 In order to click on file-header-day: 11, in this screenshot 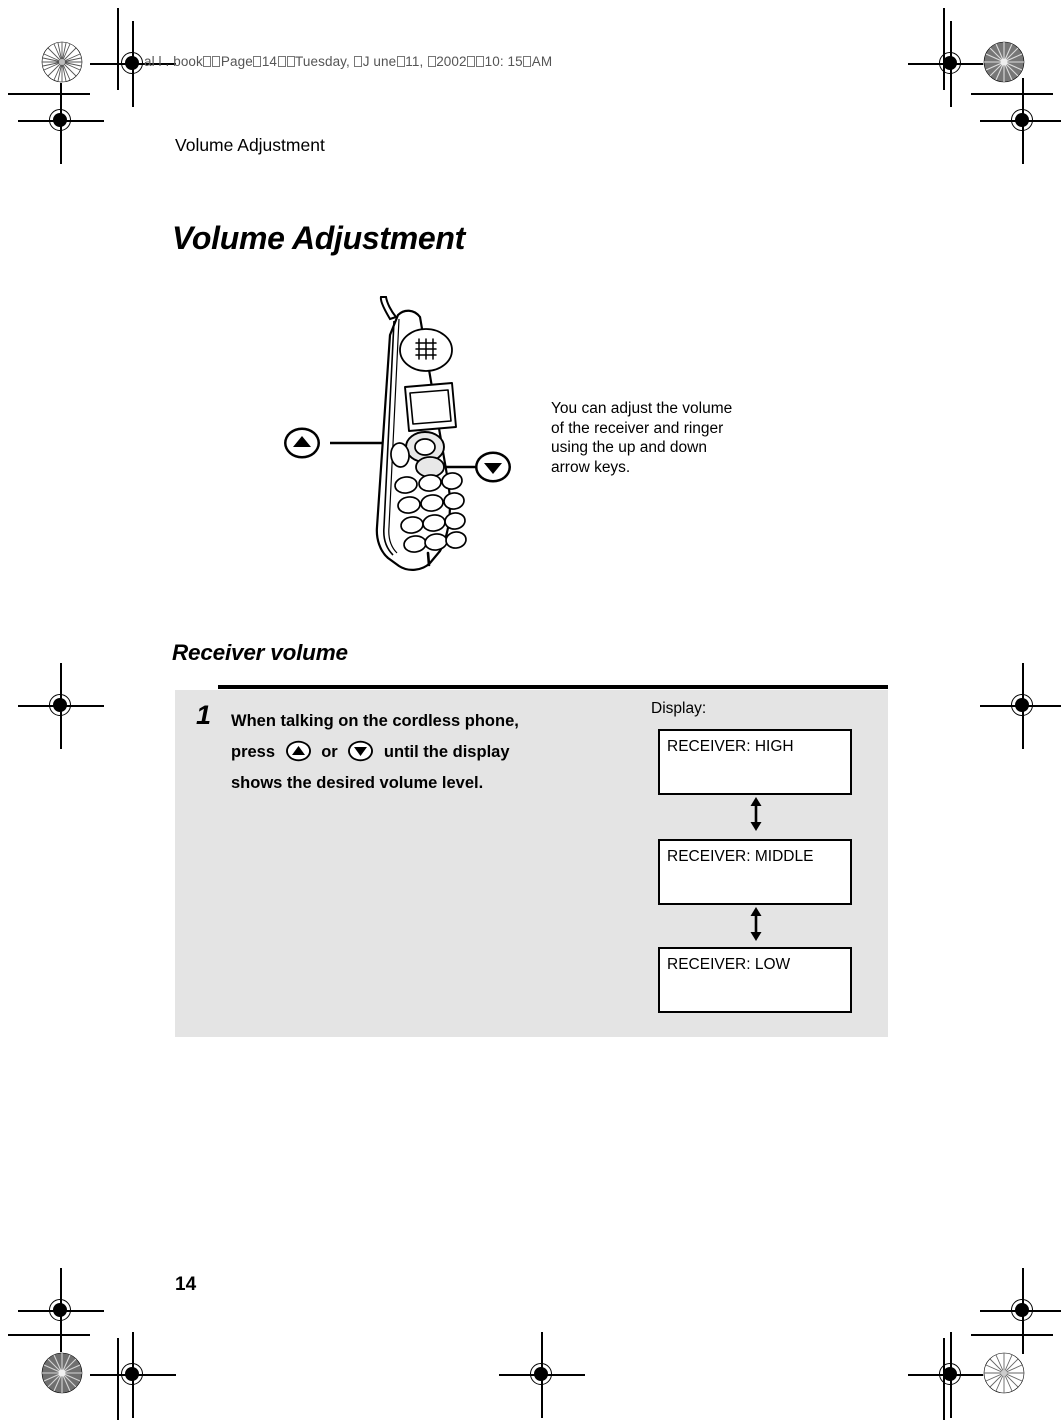, I will do `click(416, 61)`.